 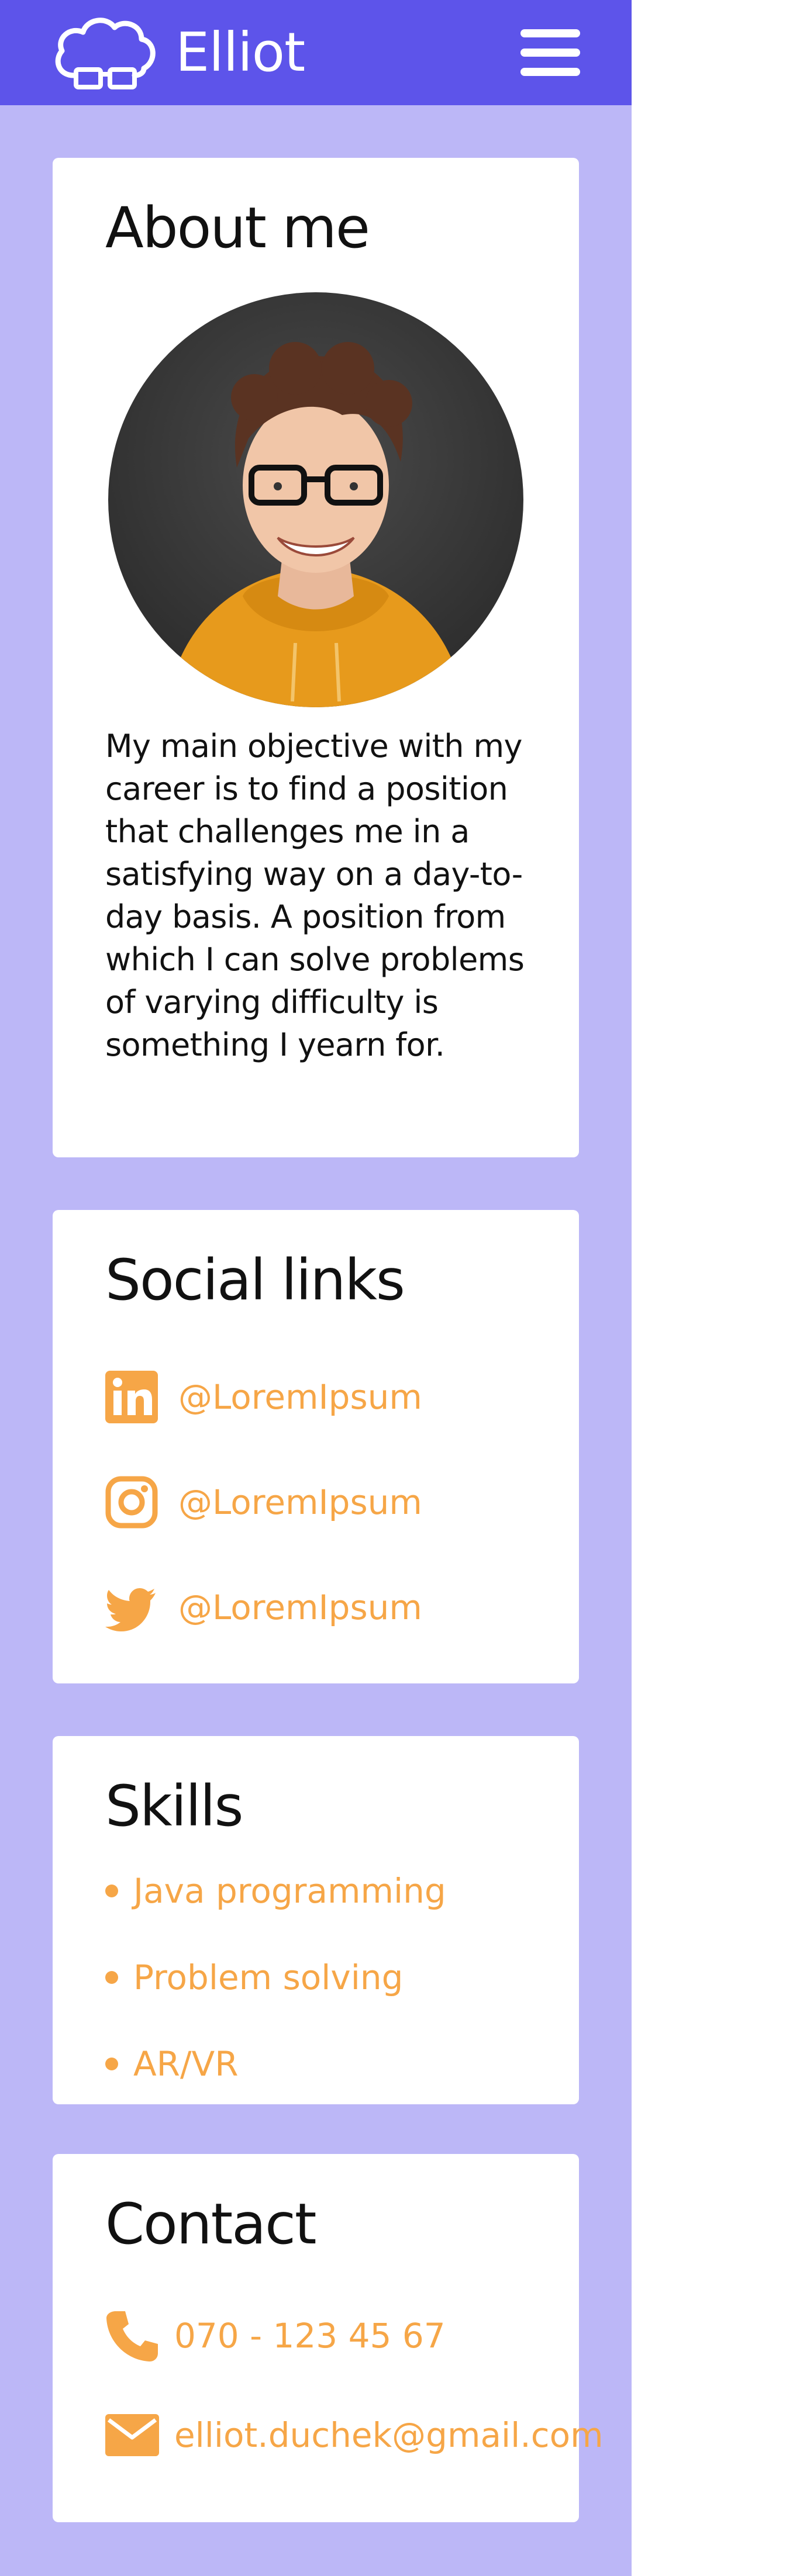 I want to click on email-contact: elliot.duchek@gmail.com, so click(x=355, y=2434).